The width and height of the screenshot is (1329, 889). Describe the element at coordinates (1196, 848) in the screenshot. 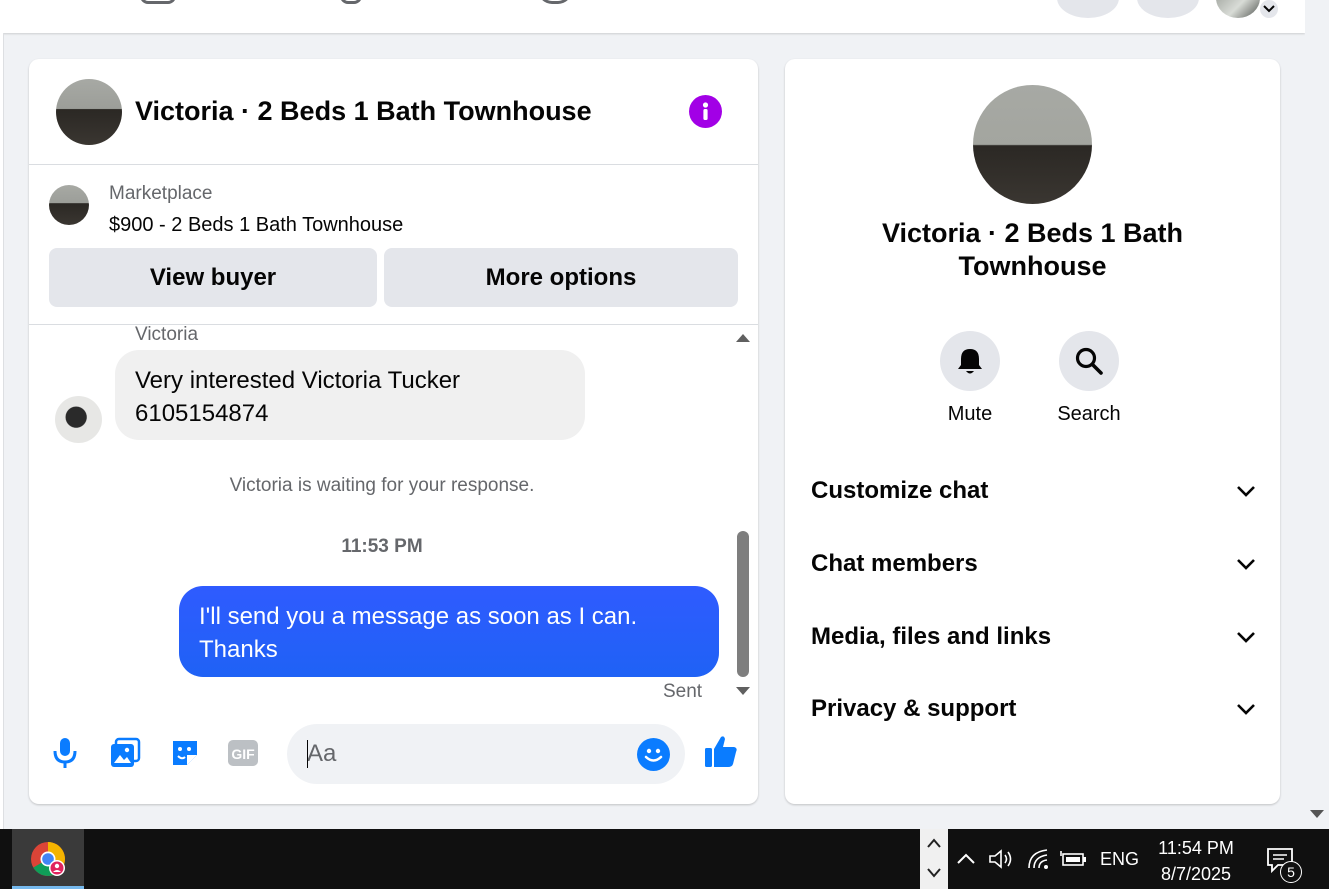

I see `clock-time: 11:54 PM` at that location.